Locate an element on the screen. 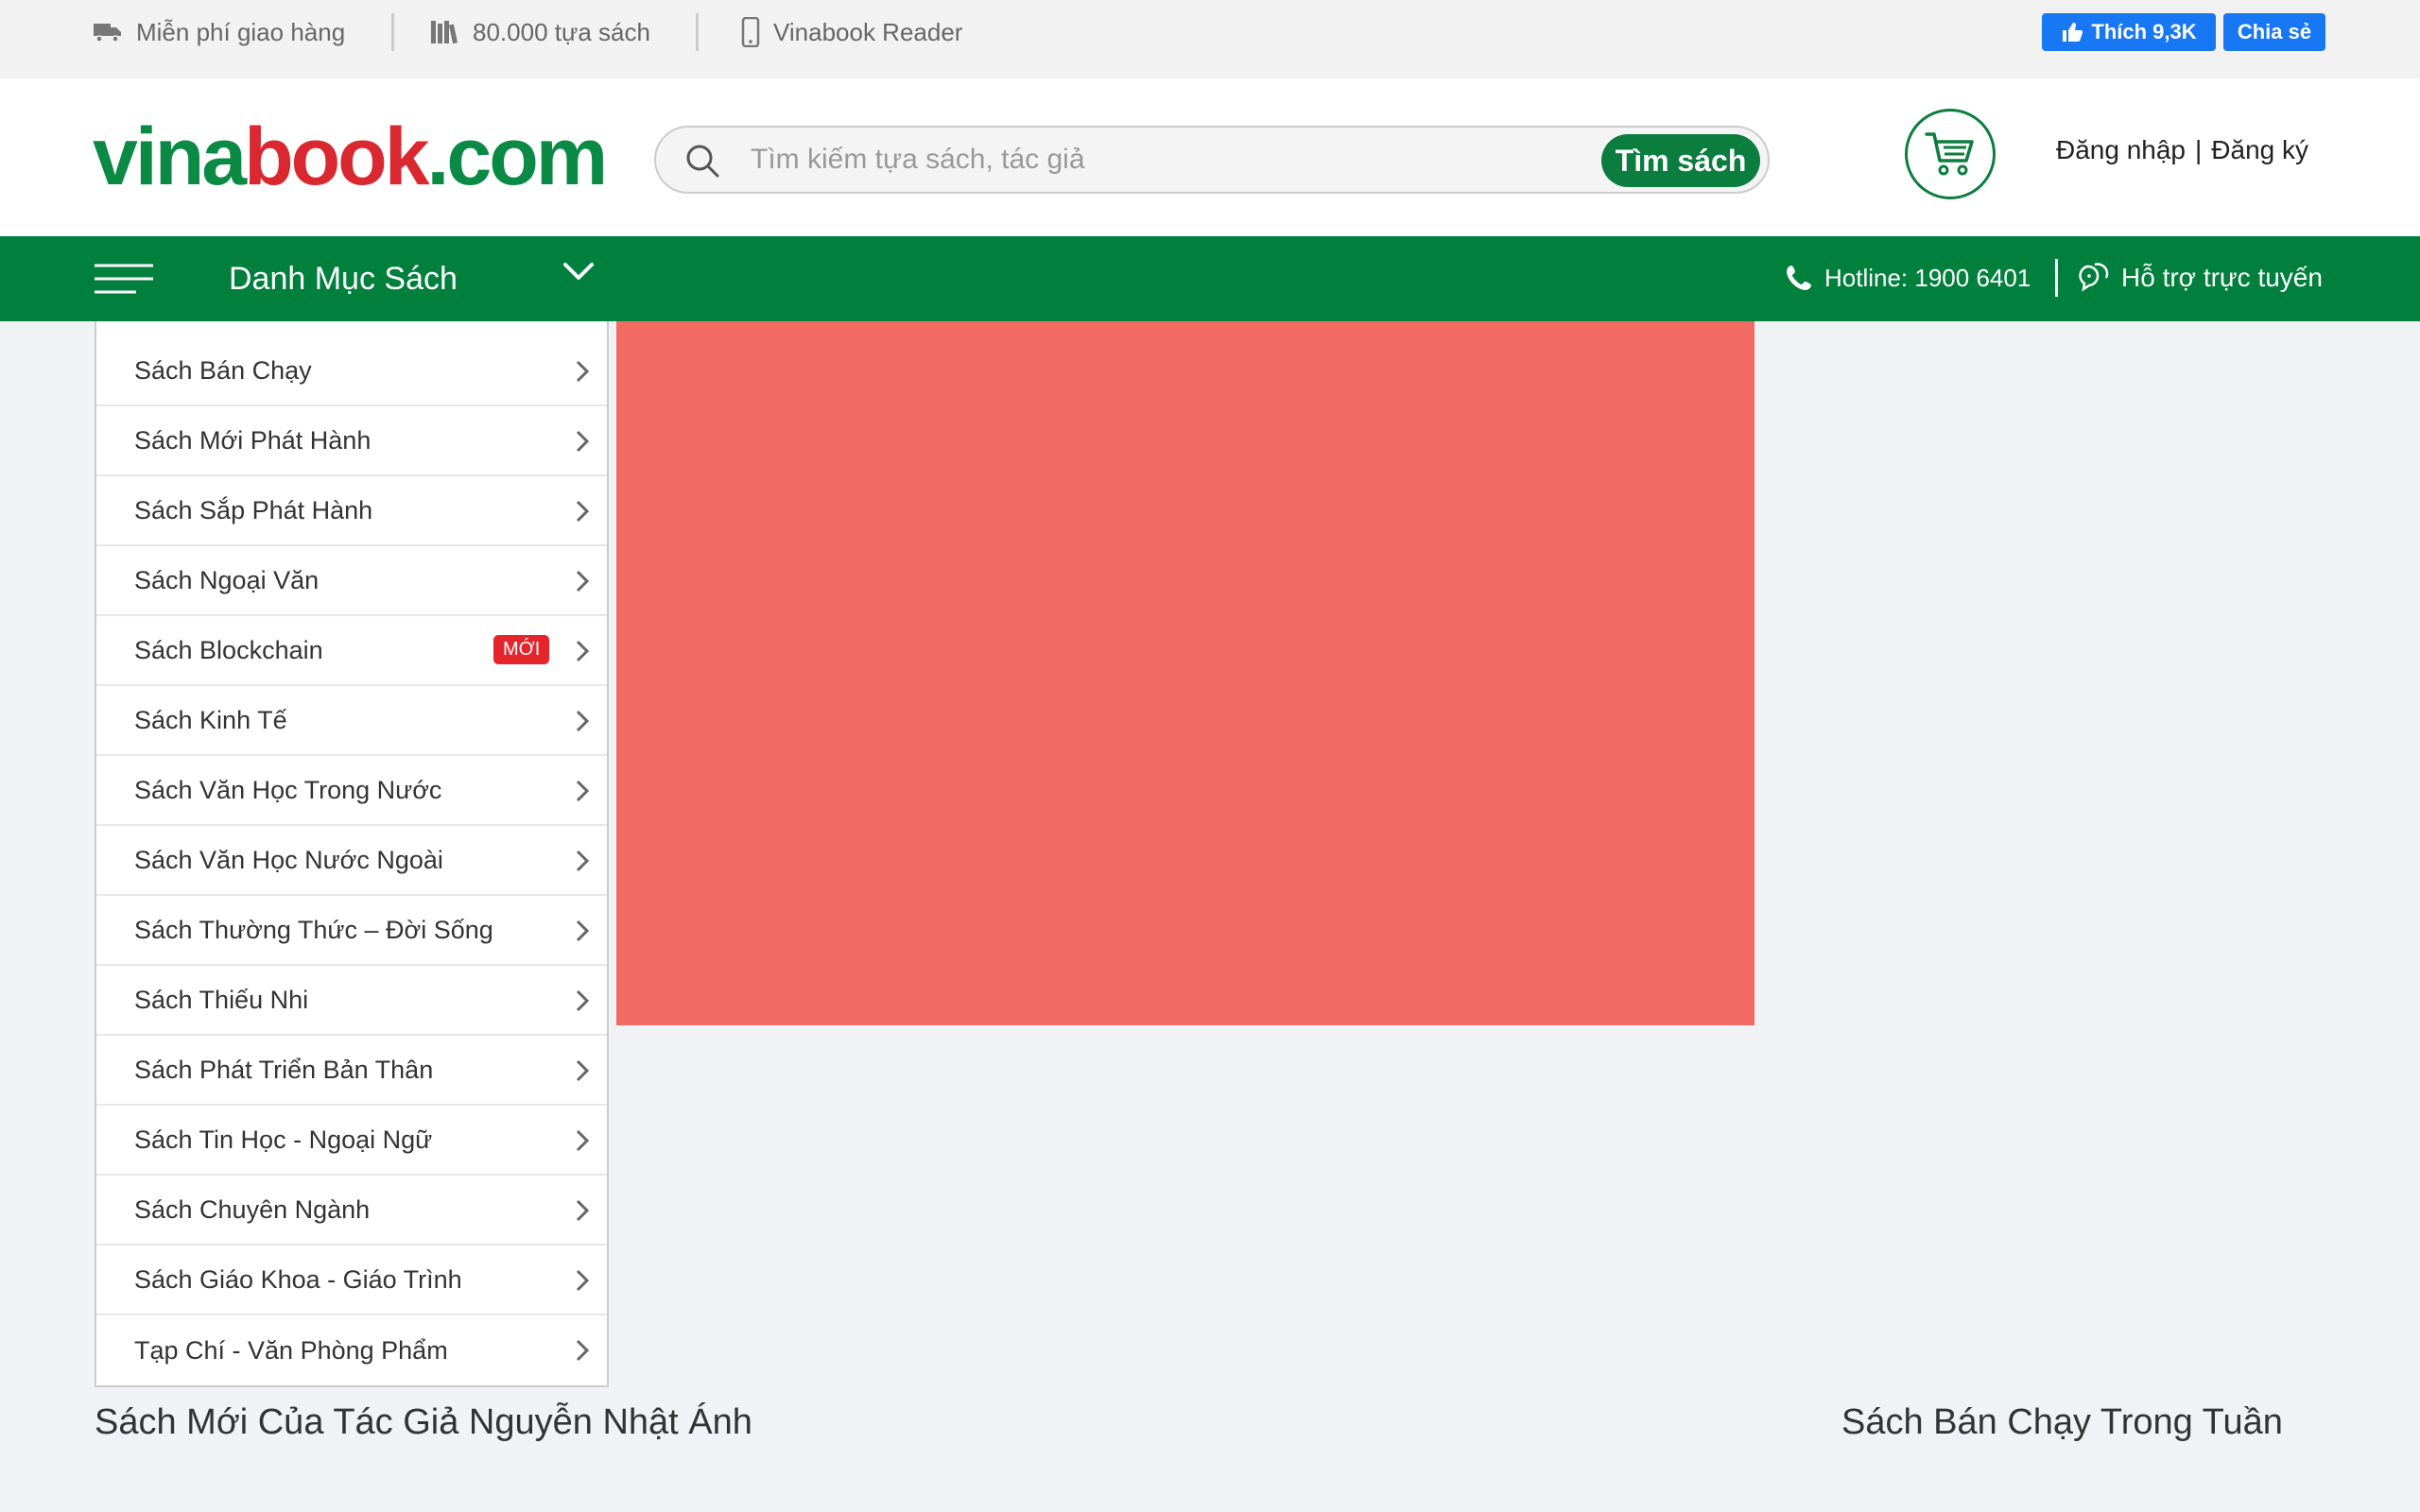 The width and height of the screenshot is (2420, 1512). facebook-like-label: Thích 9,3K is located at coordinates (2144, 31).